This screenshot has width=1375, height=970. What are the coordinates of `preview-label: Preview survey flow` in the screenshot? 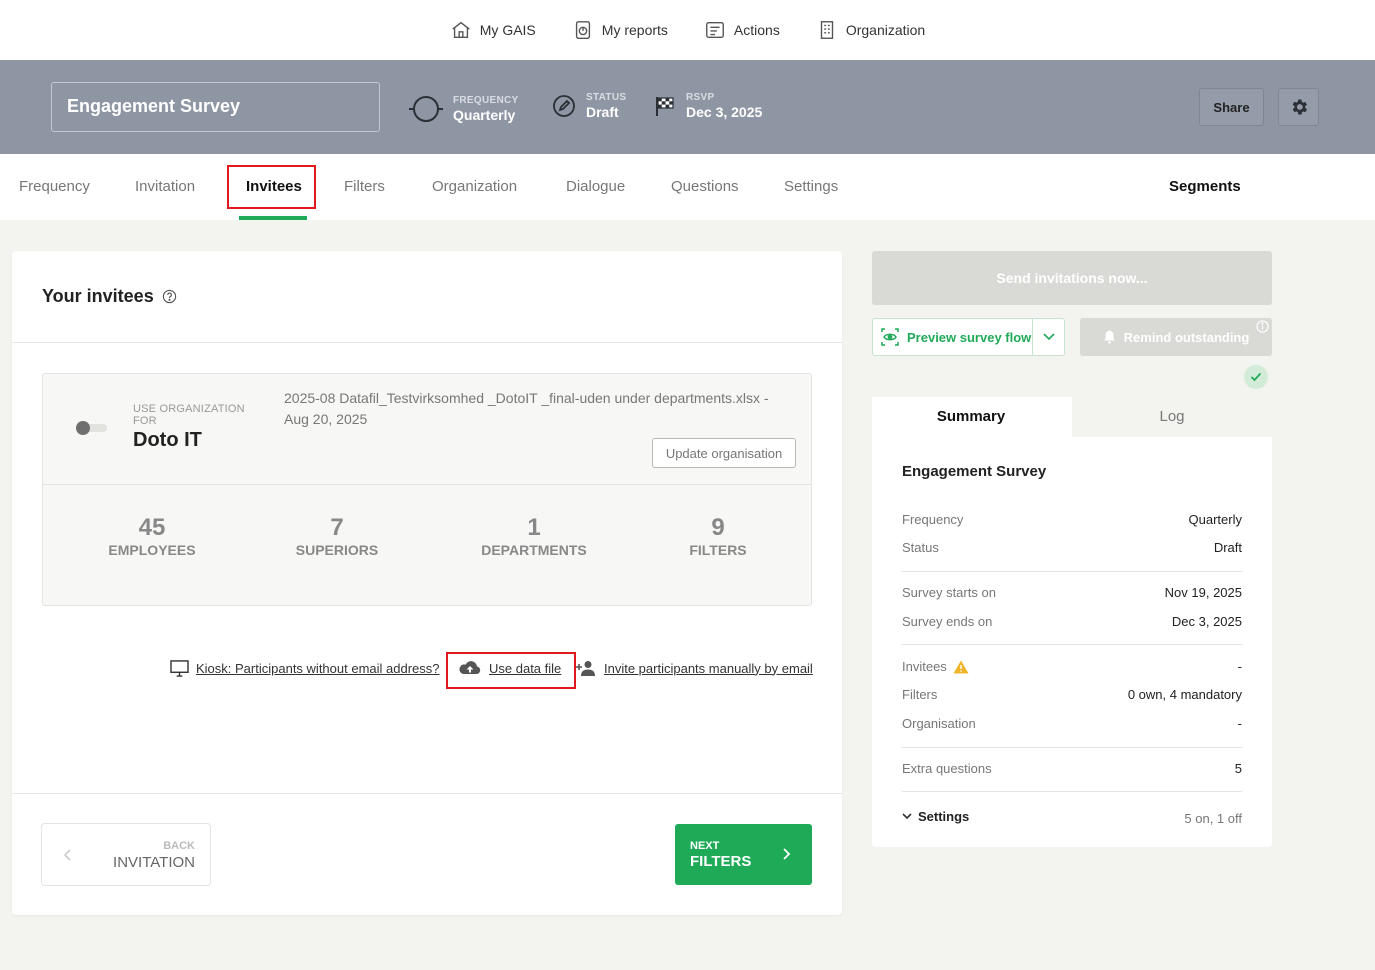 It's located at (969, 337).